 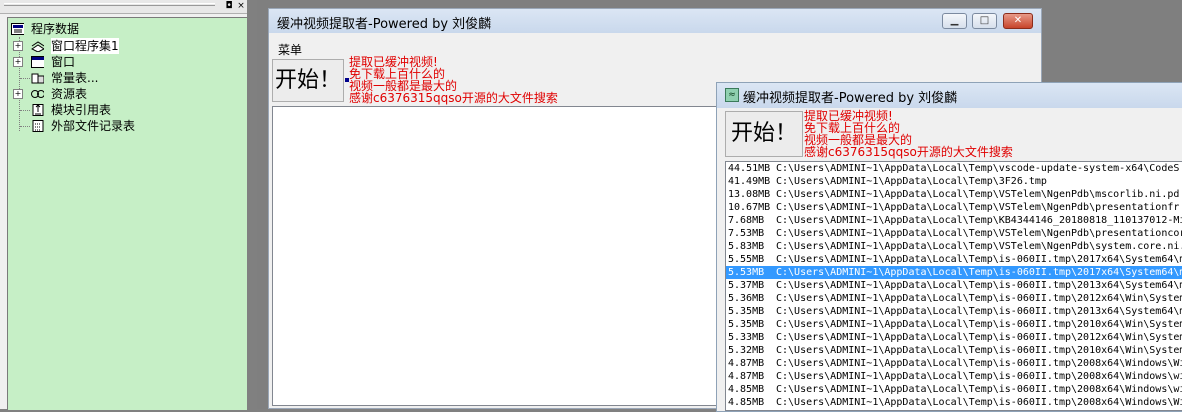 What do you see at coordinates (17, 29) in the screenshot?
I see `program-data-icon` at bounding box center [17, 29].